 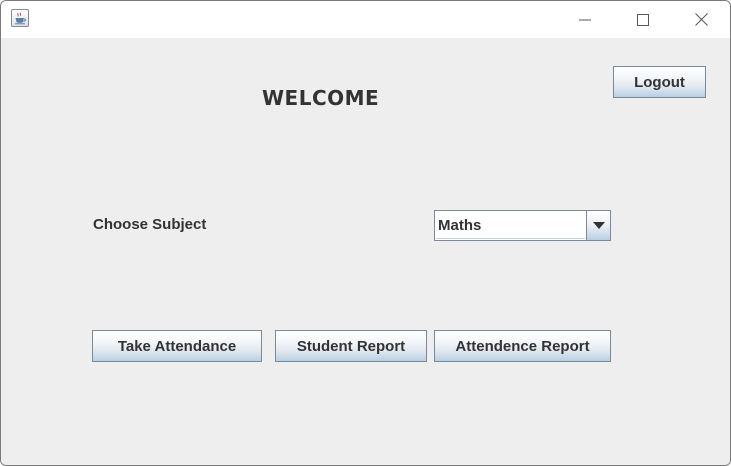 I want to click on choose-subject-label: Choose Subject, so click(x=150, y=224).